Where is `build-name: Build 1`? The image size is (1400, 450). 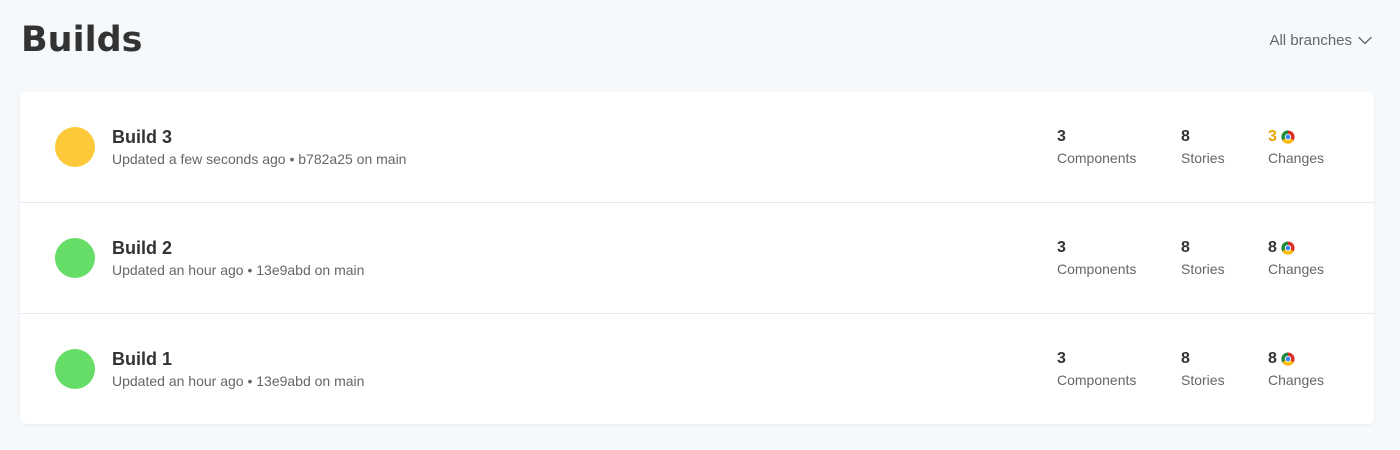 build-name: Build 1 is located at coordinates (142, 359).